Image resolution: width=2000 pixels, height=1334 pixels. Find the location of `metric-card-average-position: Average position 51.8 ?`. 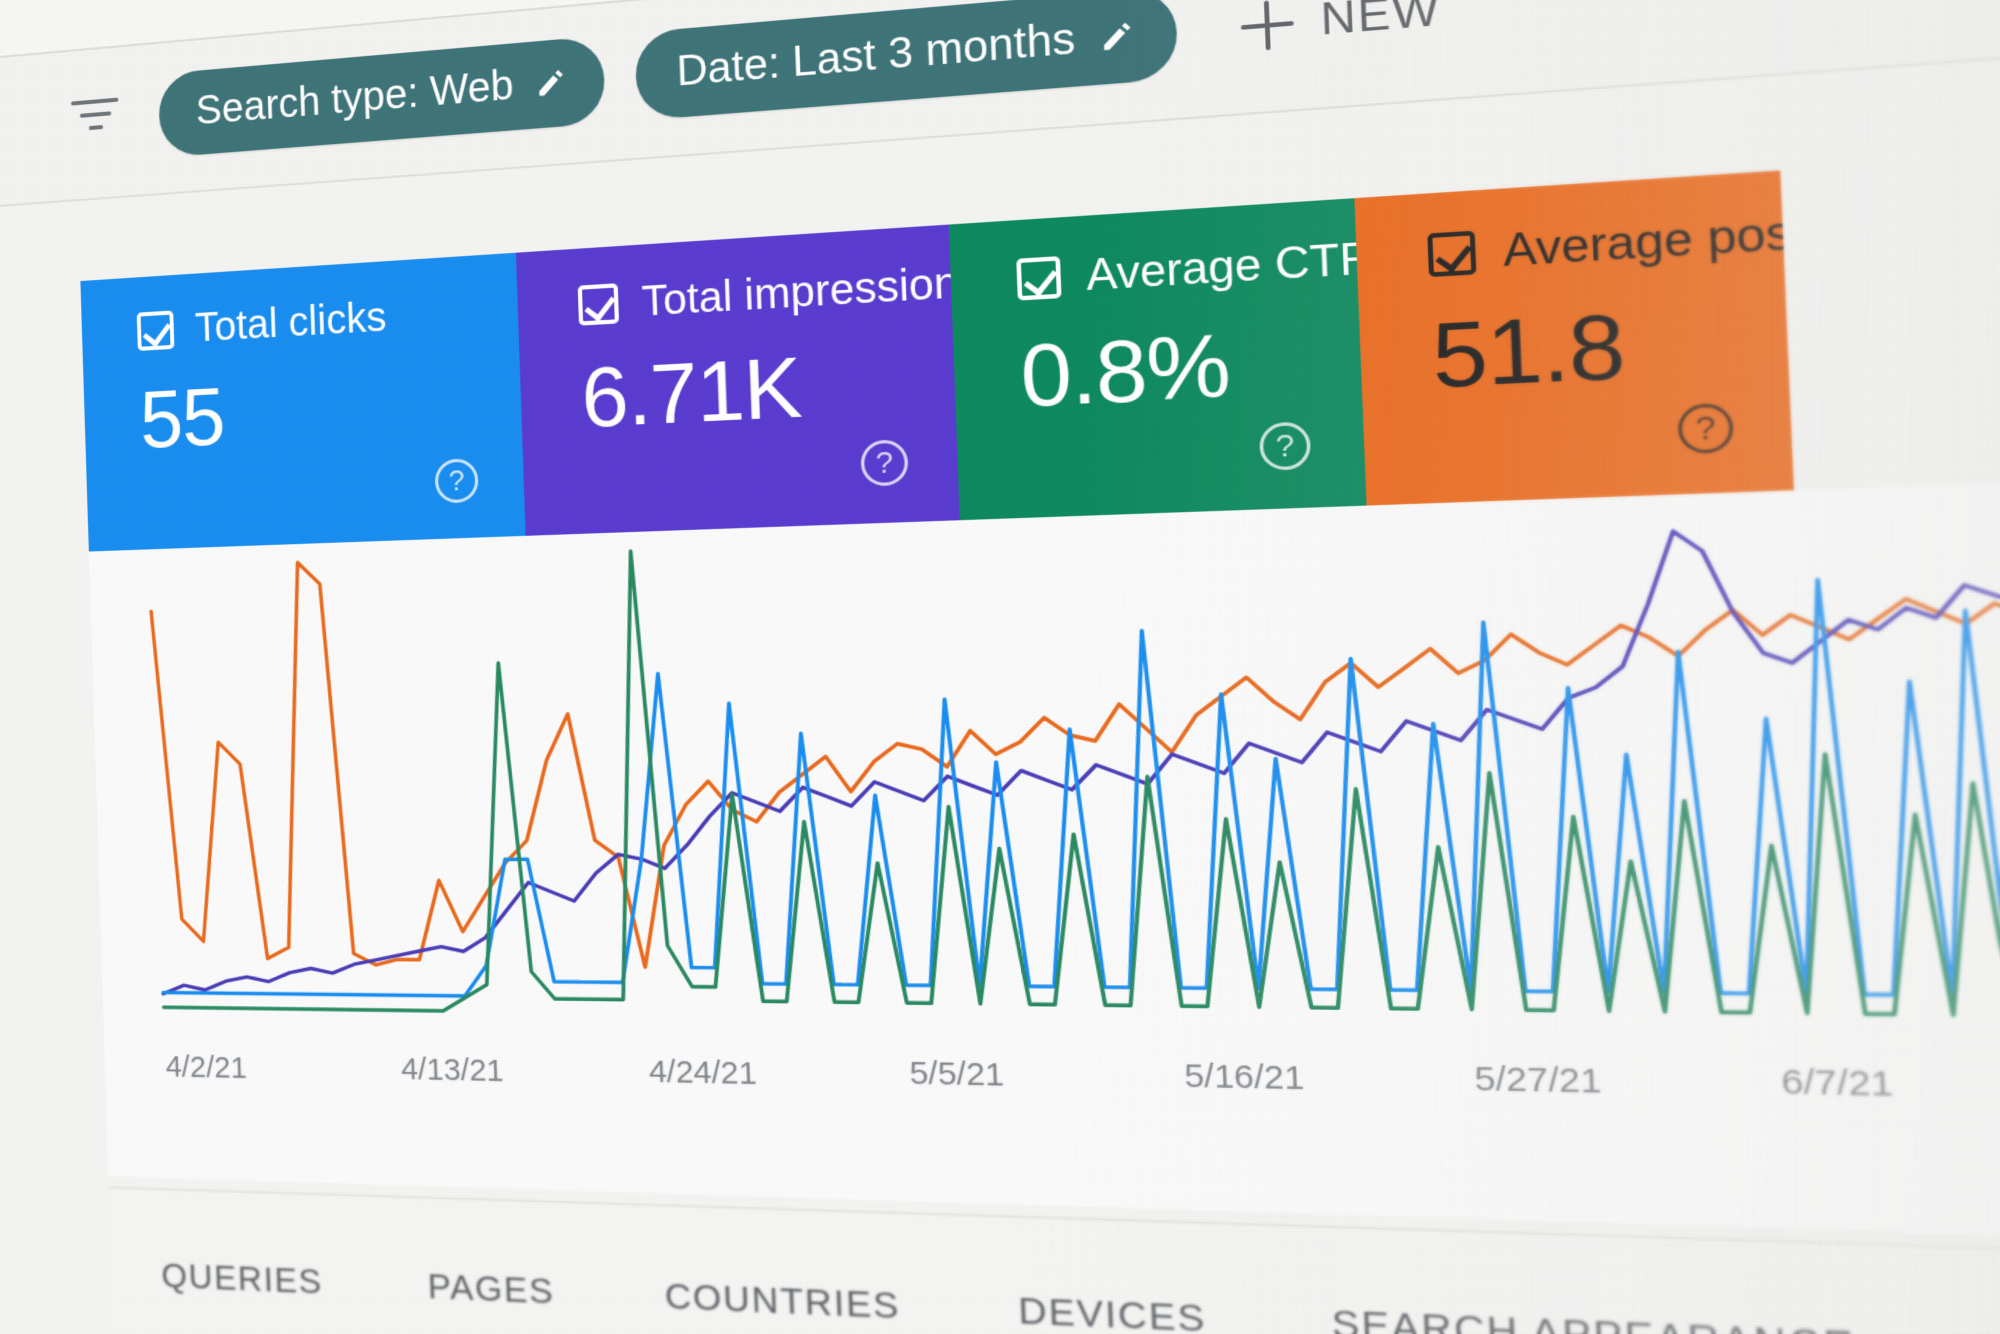

metric-card-average-position: Average position 51.8 ? is located at coordinates (1574, 338).